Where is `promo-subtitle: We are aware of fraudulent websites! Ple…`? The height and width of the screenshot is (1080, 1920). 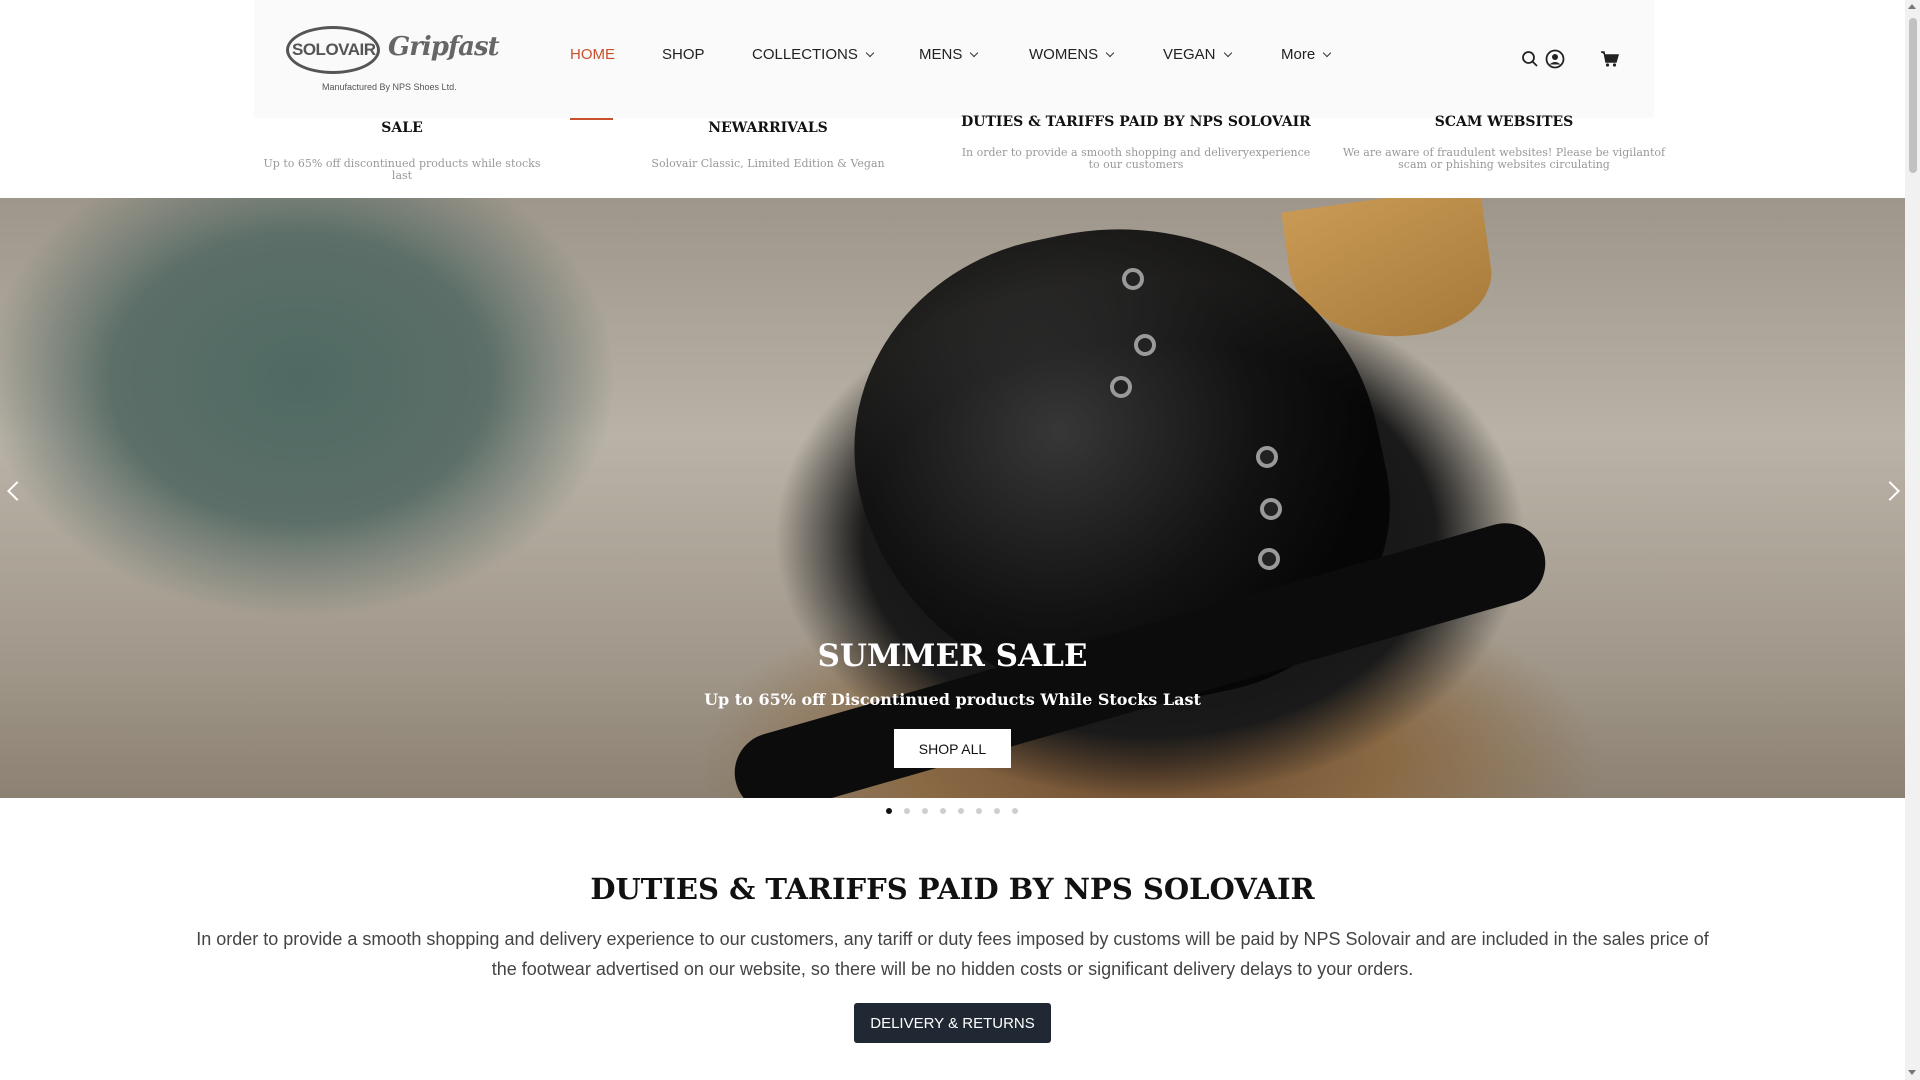
promo-subtitle: We are aware of fraudulent websites! Ple… is located at coordinates (1504, 158).